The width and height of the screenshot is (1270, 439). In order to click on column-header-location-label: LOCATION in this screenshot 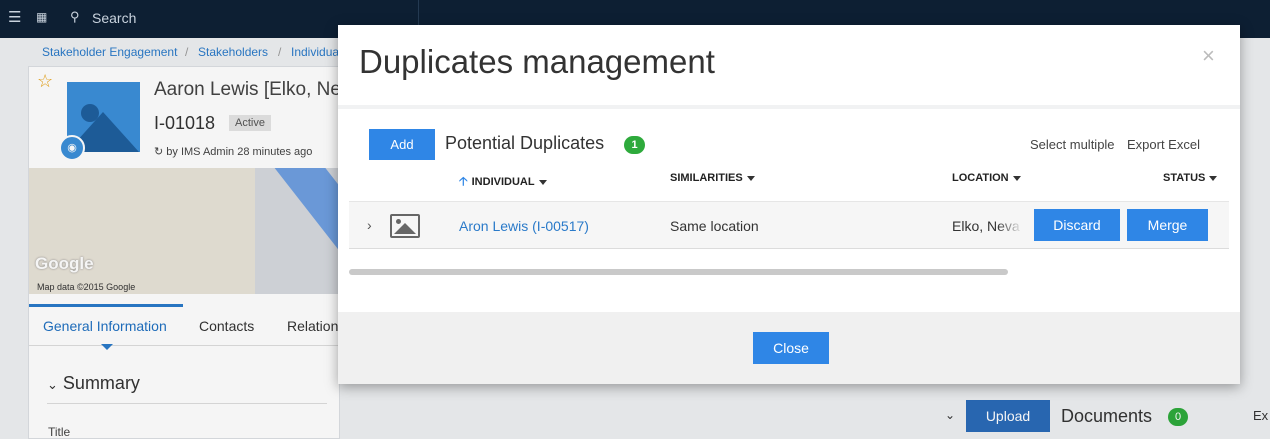, I will do `click(980, 178)`.